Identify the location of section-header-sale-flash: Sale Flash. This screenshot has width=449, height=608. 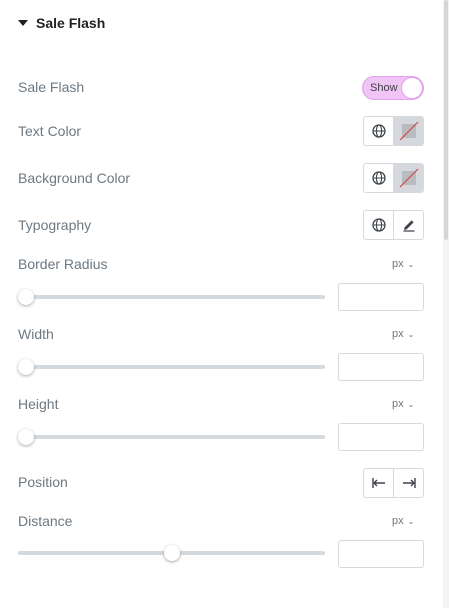
(61, 23).